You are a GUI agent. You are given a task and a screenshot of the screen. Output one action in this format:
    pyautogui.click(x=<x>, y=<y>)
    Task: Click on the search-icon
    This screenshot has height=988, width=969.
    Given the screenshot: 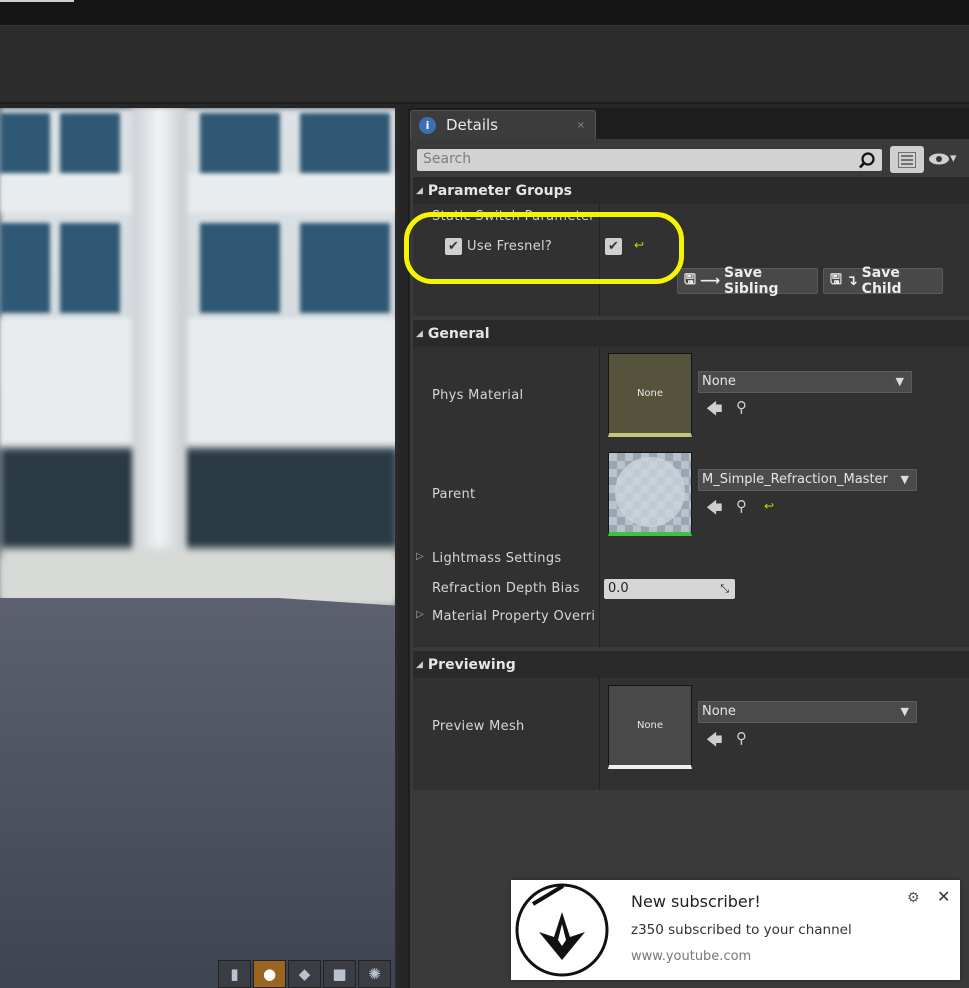 What is the action you would take?
    pyautogui.click(x=867, y=160)
    